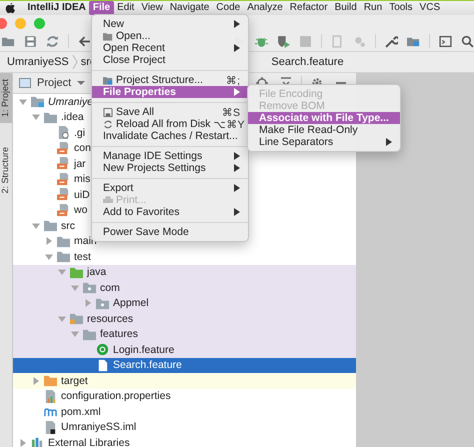  Describe the element at coordinates (147, 365) in the screenshot. I see `tree-item: Search.feature` at that location.